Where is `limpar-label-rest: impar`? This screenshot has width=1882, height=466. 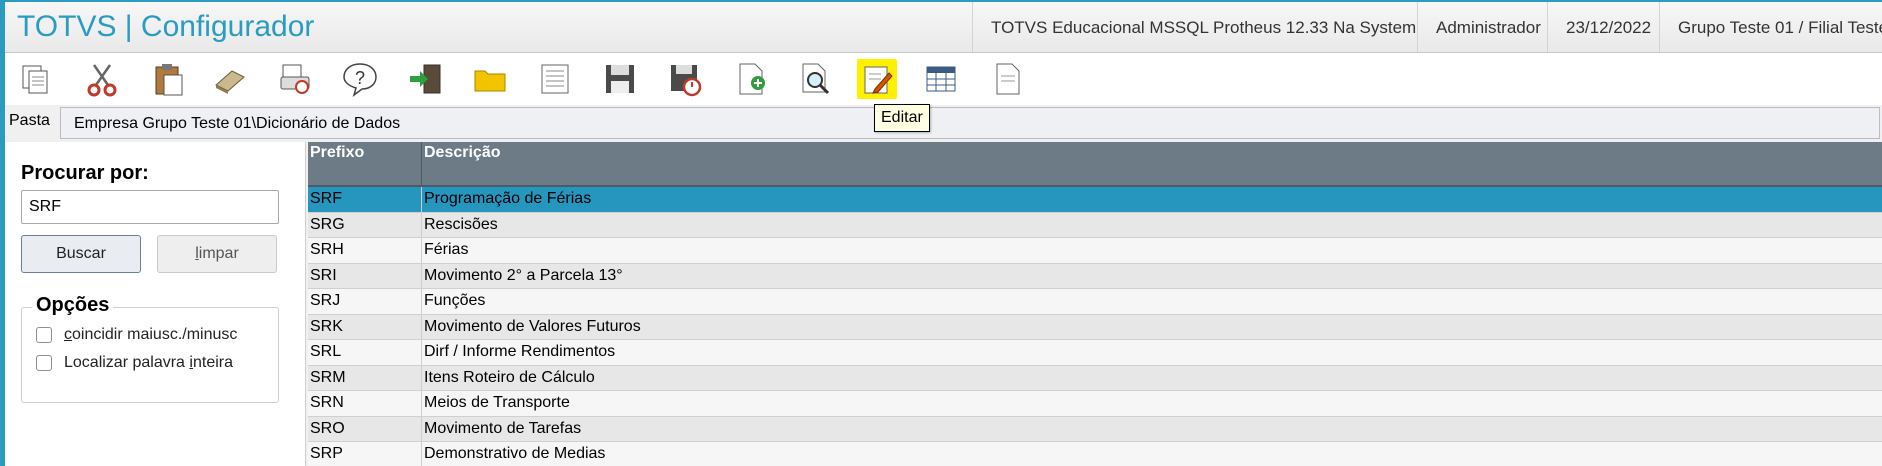
limpar-label-rest: impar is located at coordinates (218, 253).